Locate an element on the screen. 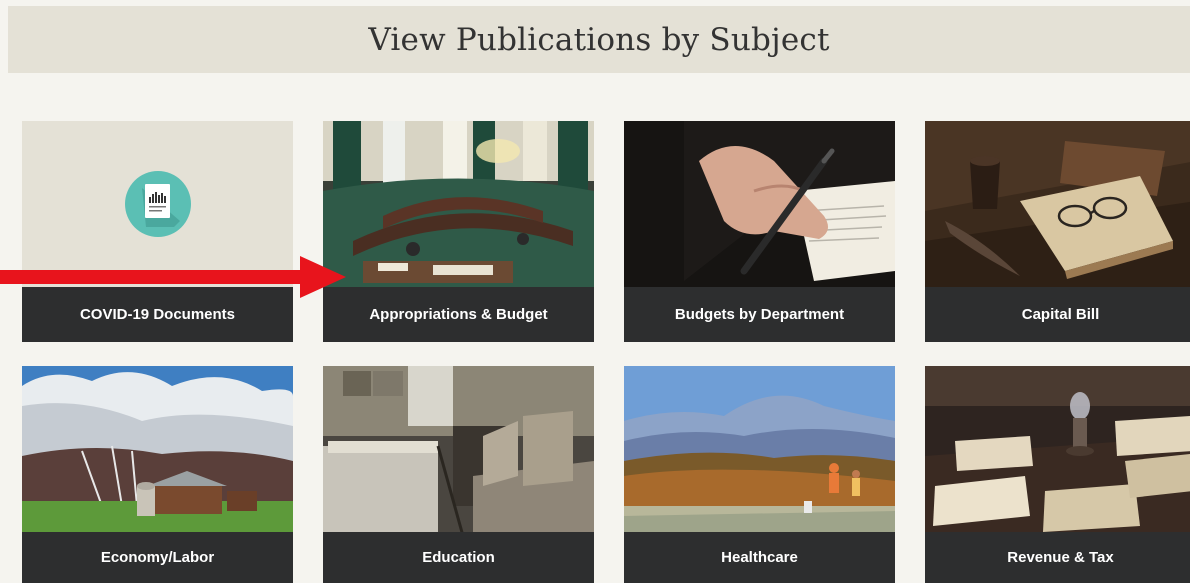 This screenshot has height=583, width=1190. mountain-hikers-photo is located at coordinates (759, 449).